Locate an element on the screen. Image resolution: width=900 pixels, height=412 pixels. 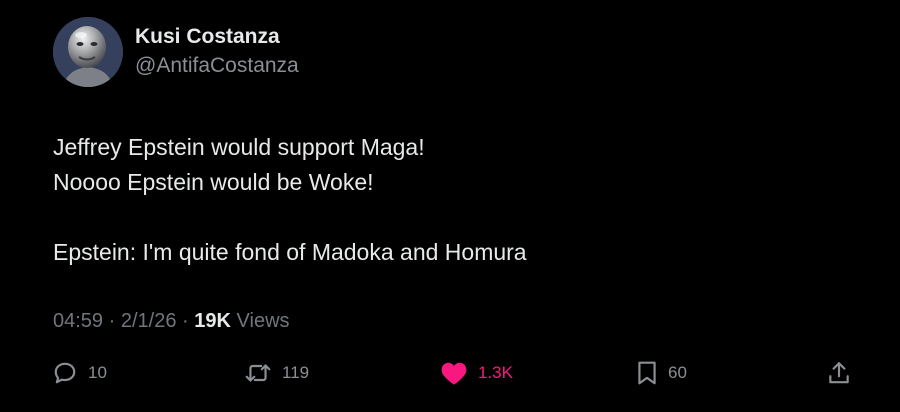
reply-button: 10 is located at coordinates (79, 373).